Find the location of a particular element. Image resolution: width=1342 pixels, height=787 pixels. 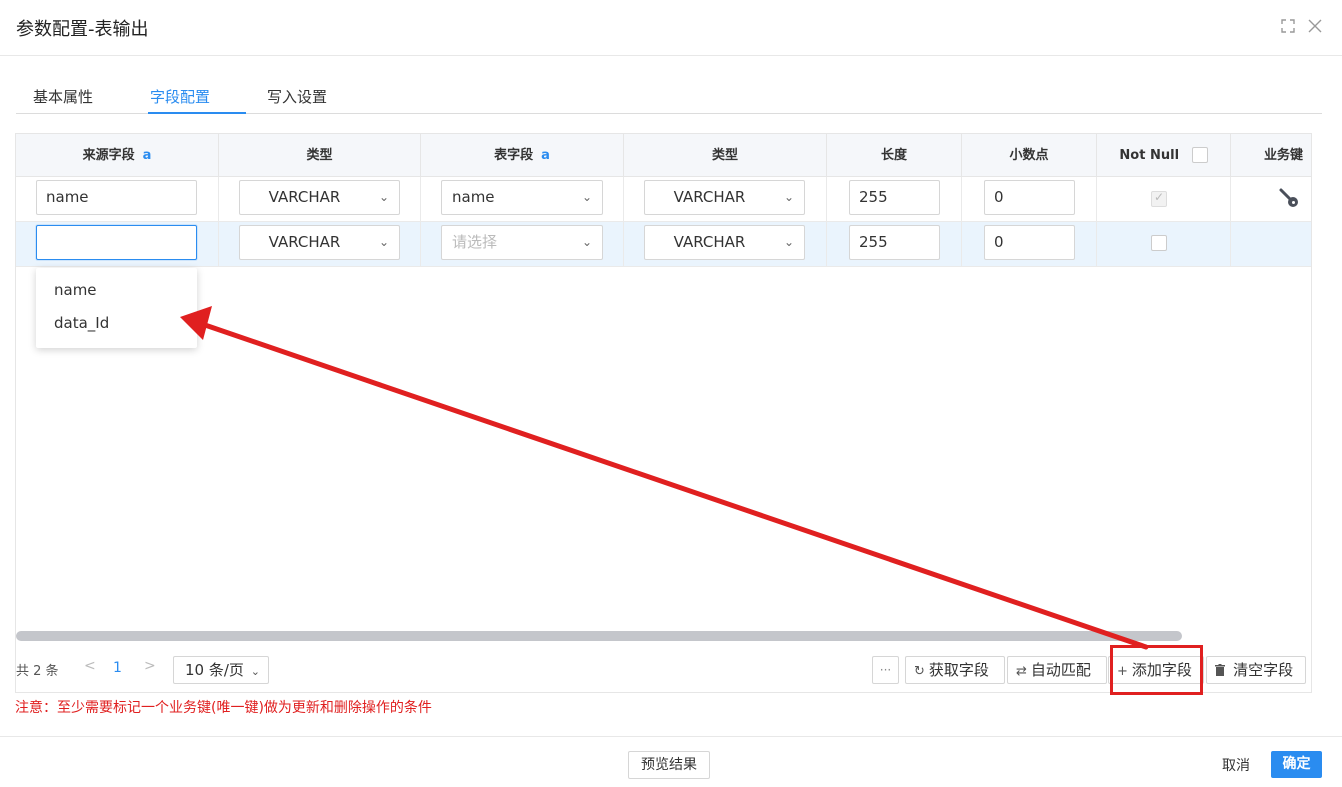

cell-source-field: name is located at coordinates (117, 199).